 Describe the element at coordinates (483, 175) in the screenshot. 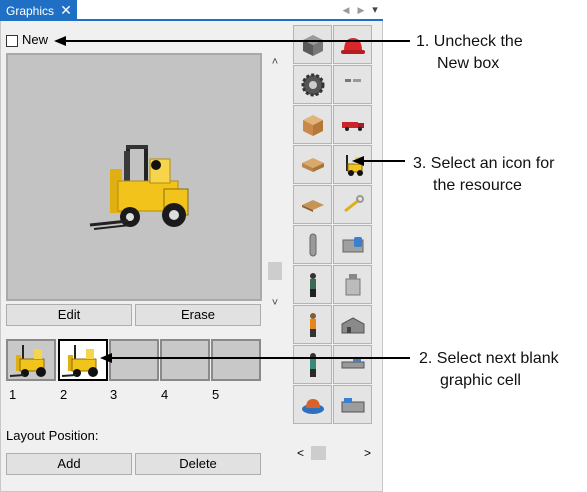

I see `annotation-step3: 3. Select an icon for the resource` at that location.